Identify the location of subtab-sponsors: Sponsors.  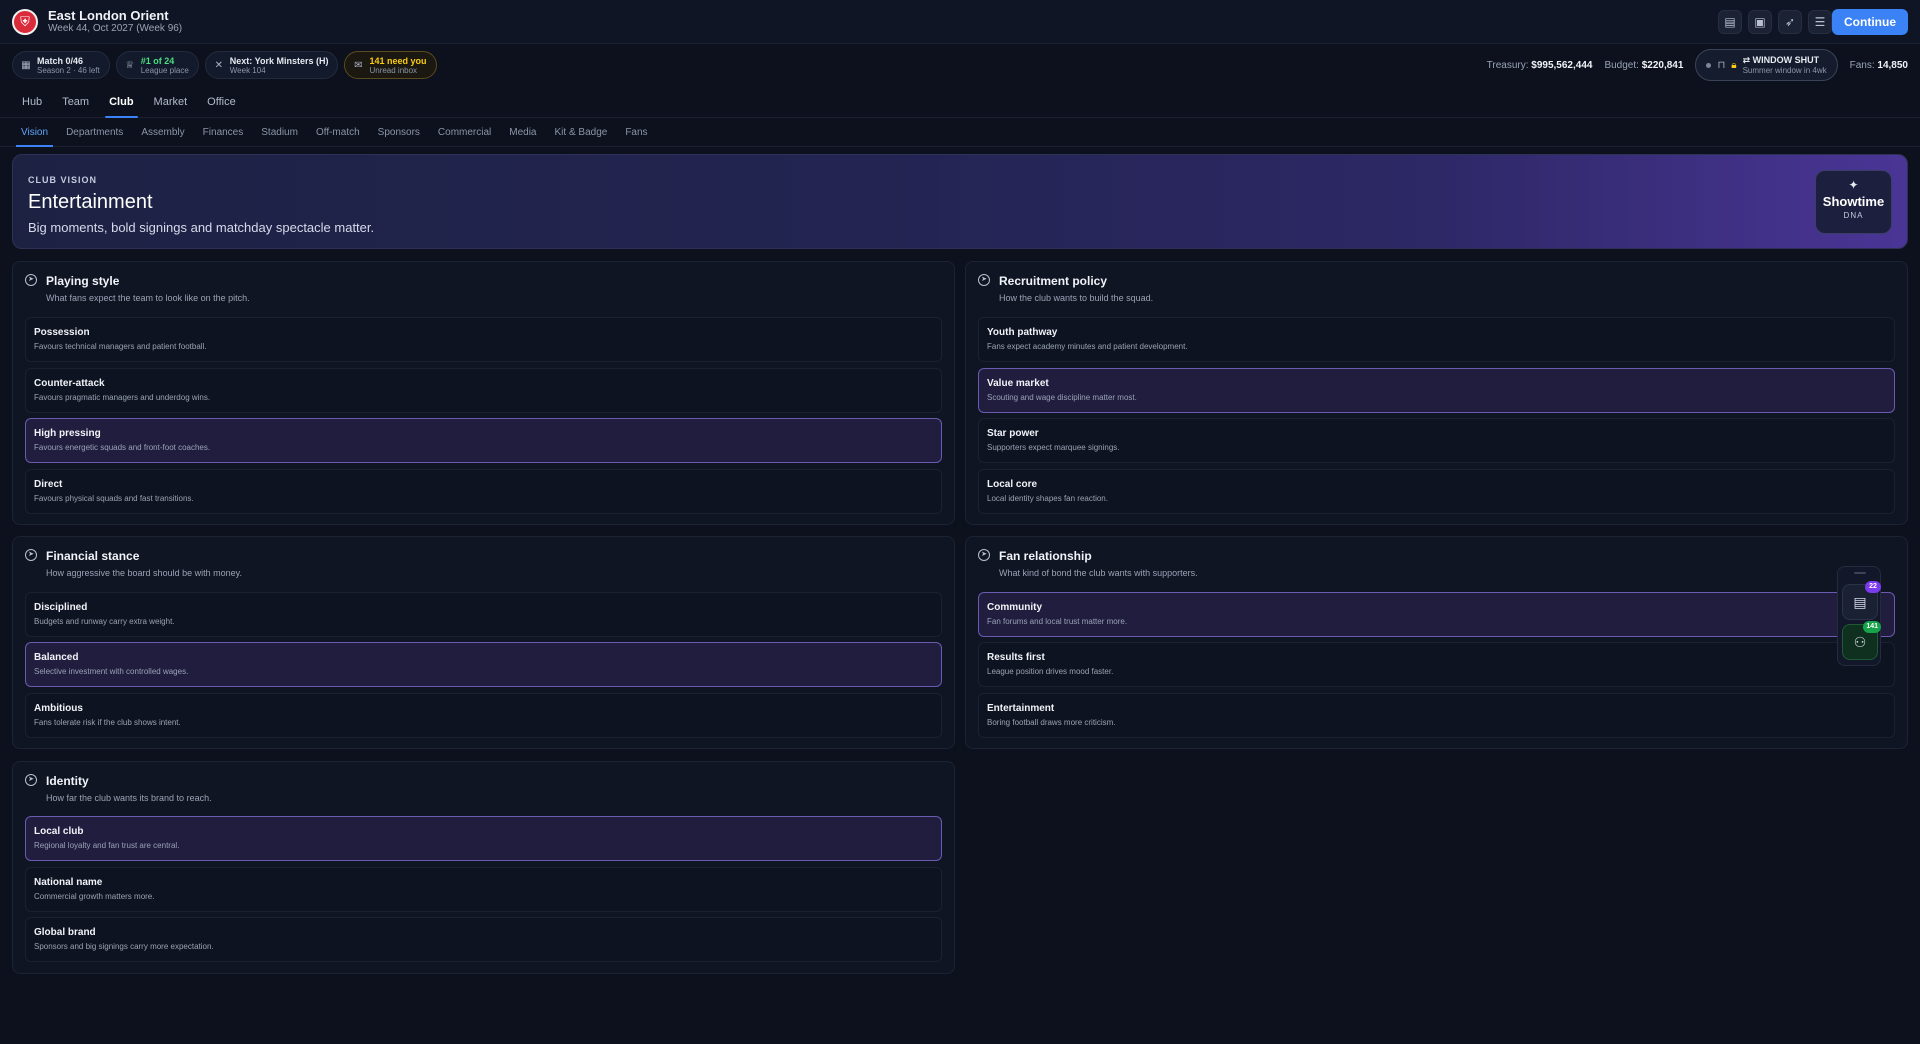
(399, 133).